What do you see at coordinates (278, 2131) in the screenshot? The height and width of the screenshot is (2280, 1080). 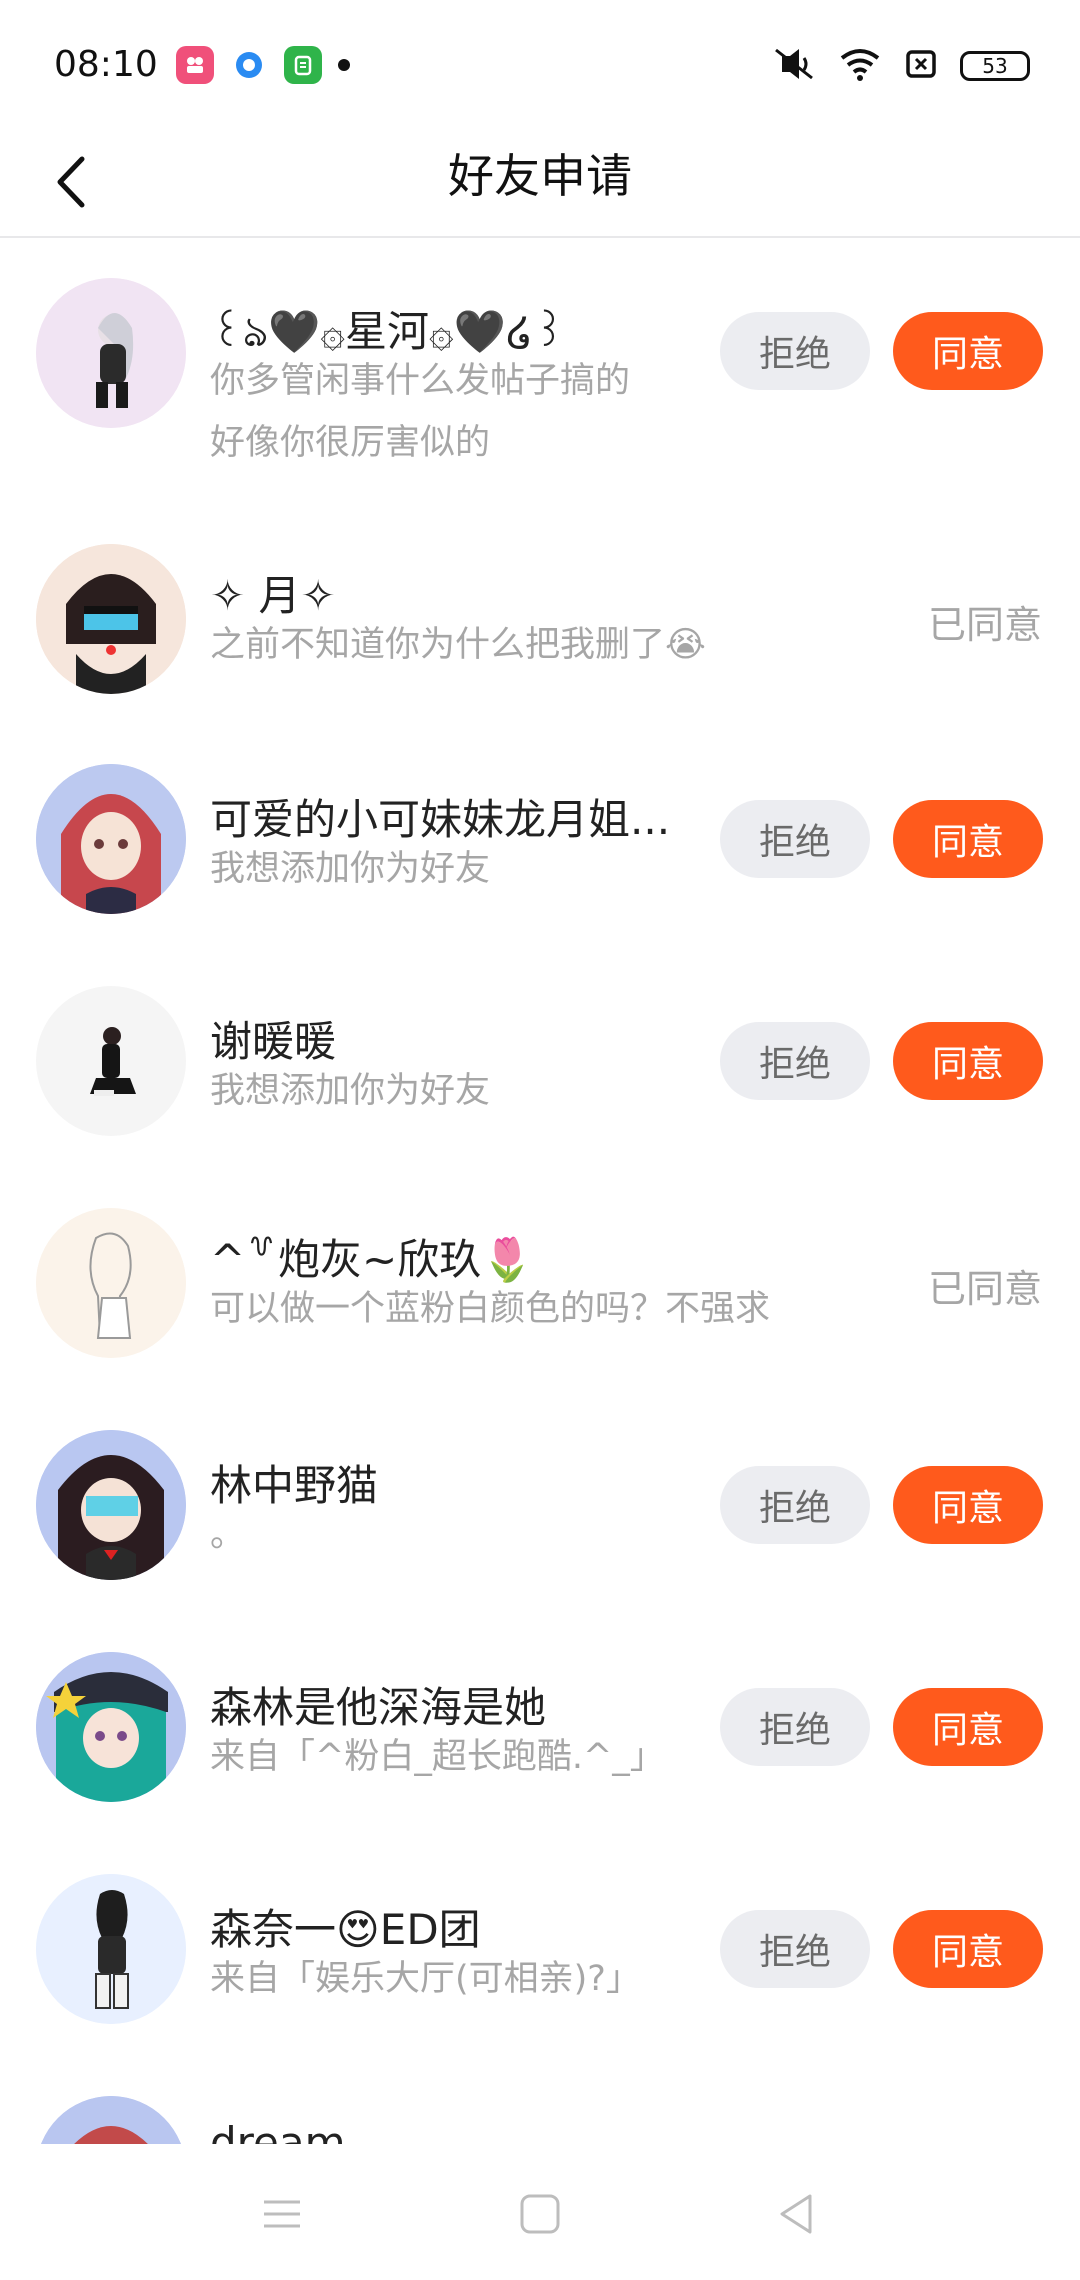 I see `requester-name: dream` at bounding box center [278, 2131].